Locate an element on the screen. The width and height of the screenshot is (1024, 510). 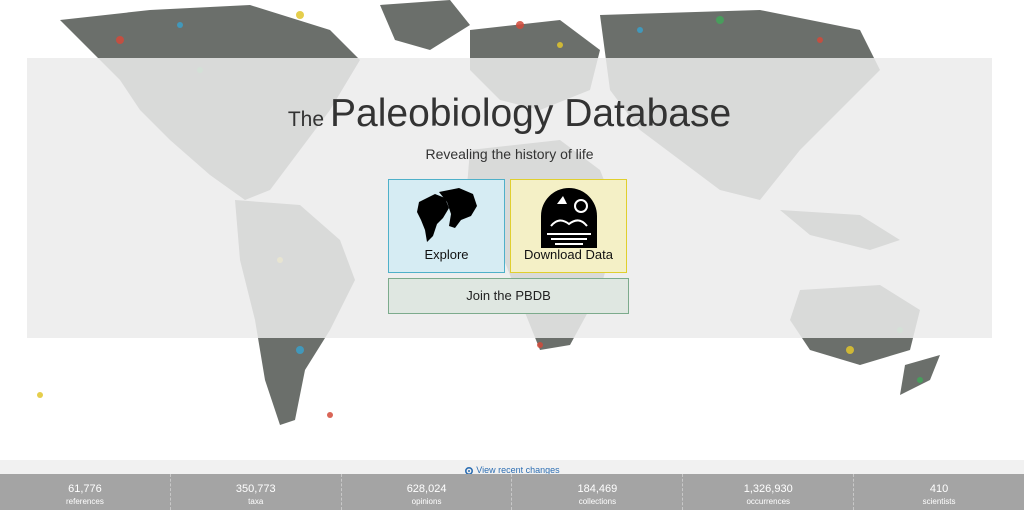
explore-label: Explore is located at coordinates (446, 254).